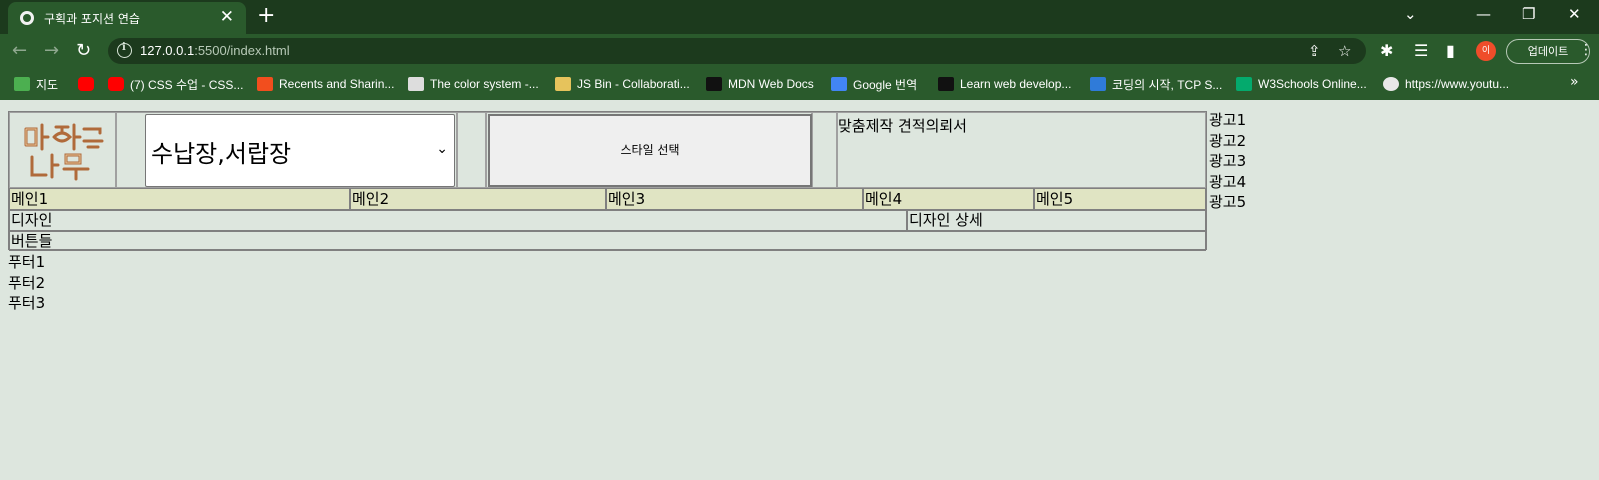  What do you see at coordinates (416, 84) in the screenshot?
I see `material-icon` at bounding box center [416, 84].